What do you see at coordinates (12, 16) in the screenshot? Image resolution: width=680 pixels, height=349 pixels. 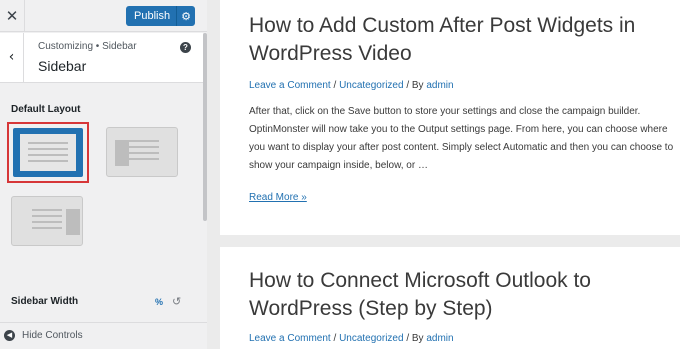 I see `close-icon: ✕` at bounding box center [12, 16].